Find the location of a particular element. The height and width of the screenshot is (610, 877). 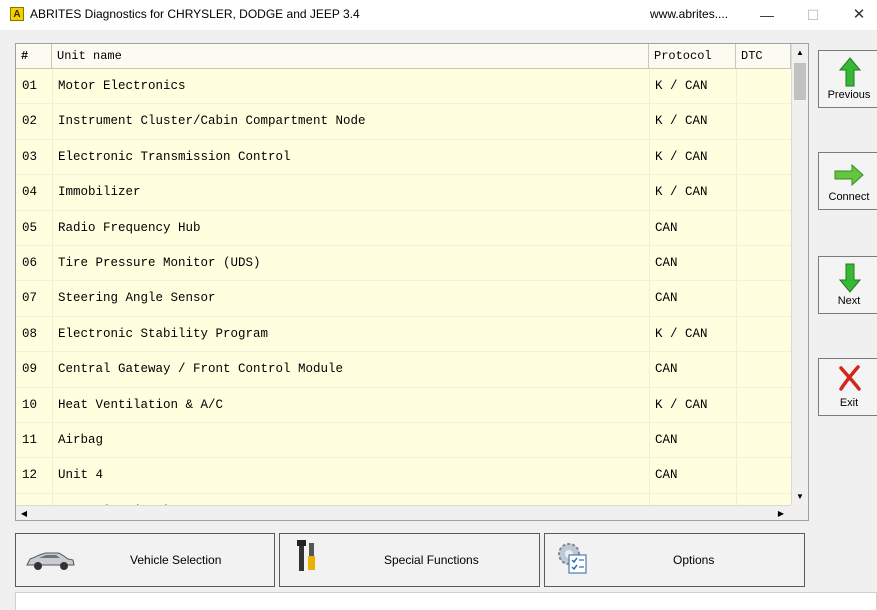

vertical-scroll-thumb is located at coordinates (800, 81).